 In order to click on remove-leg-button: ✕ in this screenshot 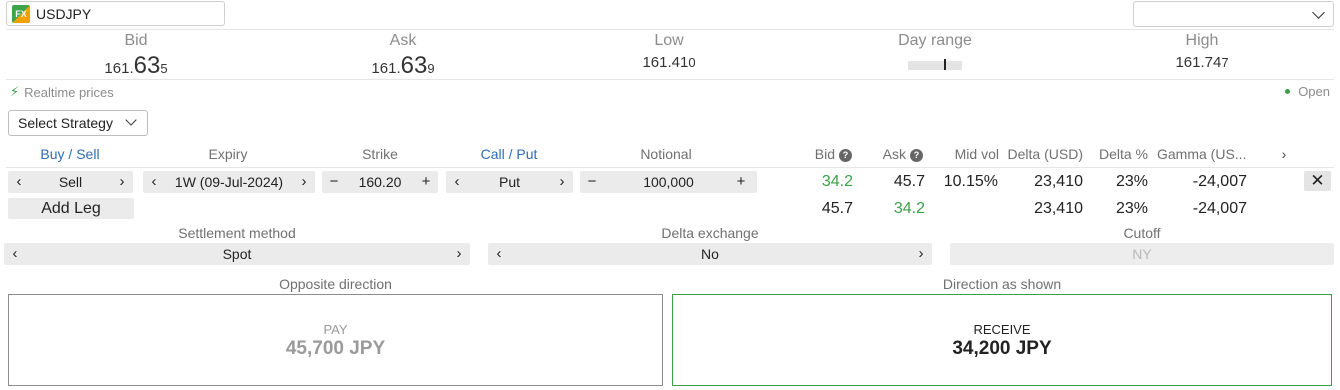, I will do `click(1317, 181)`.